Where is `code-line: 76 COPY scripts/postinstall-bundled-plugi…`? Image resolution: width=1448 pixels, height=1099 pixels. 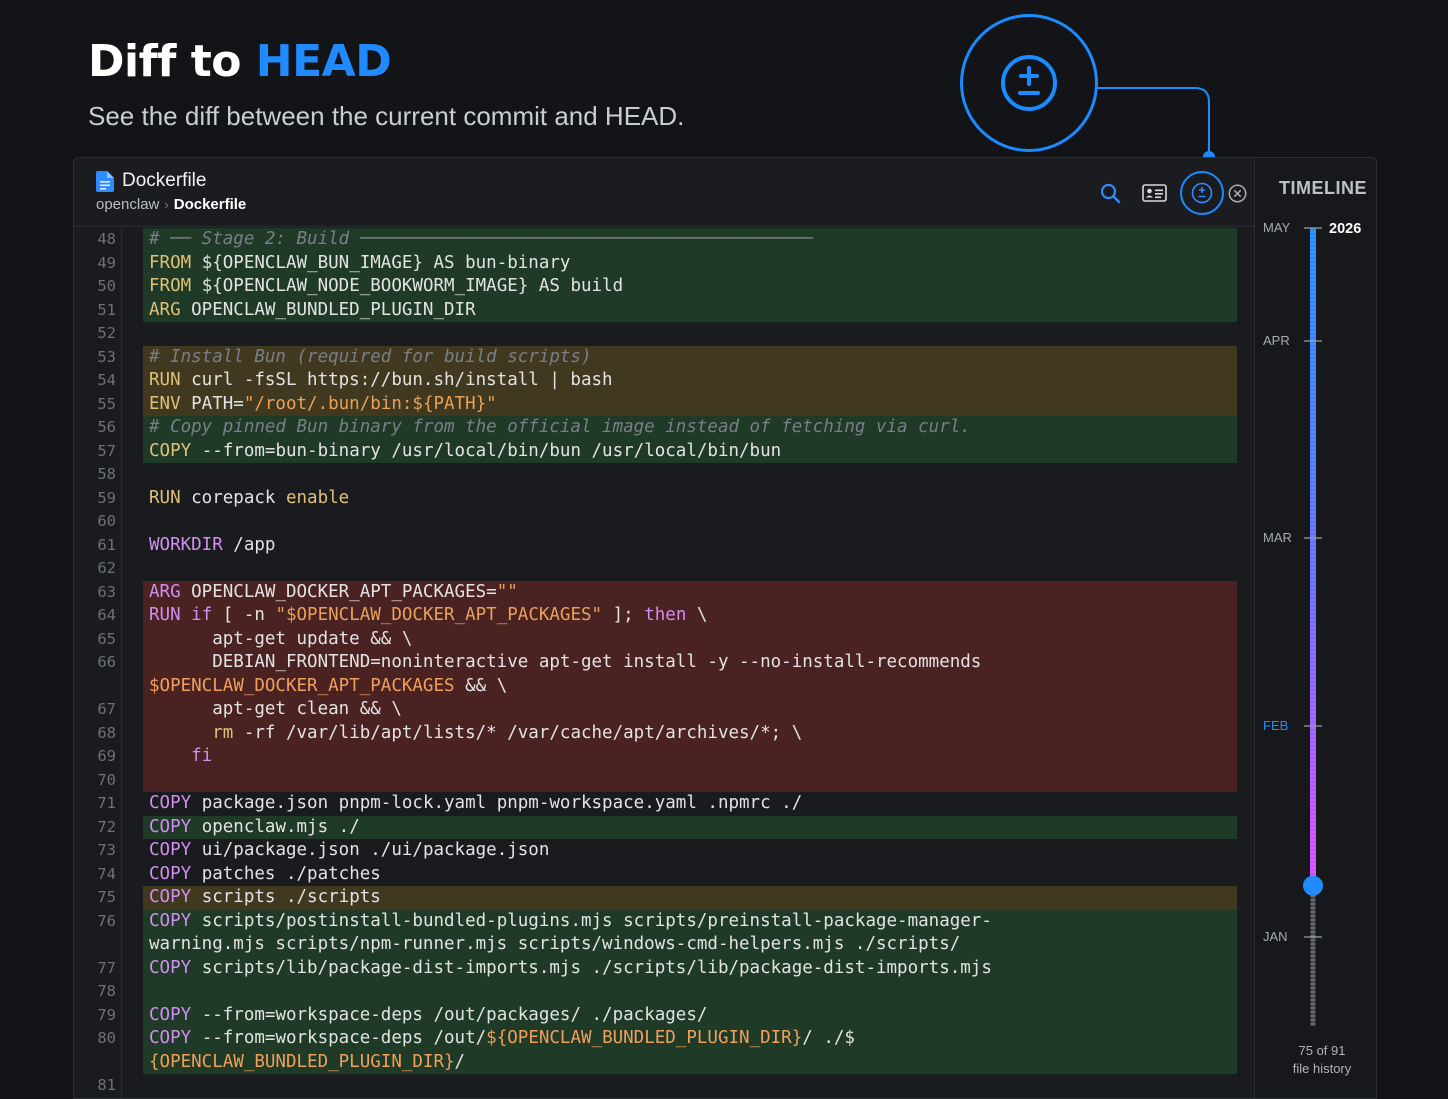
code-line: 76 COPY scripts/postinstall-bundled-plugi… is located at coordinates (664, 921).